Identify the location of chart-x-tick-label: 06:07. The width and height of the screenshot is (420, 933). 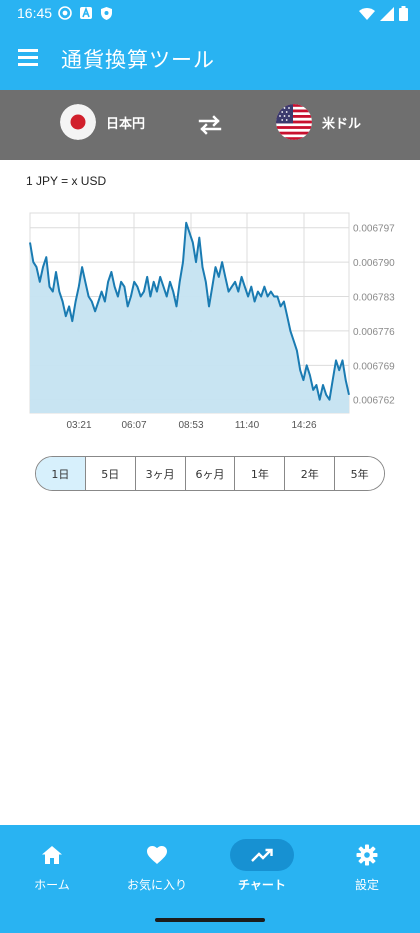
(133, 425).